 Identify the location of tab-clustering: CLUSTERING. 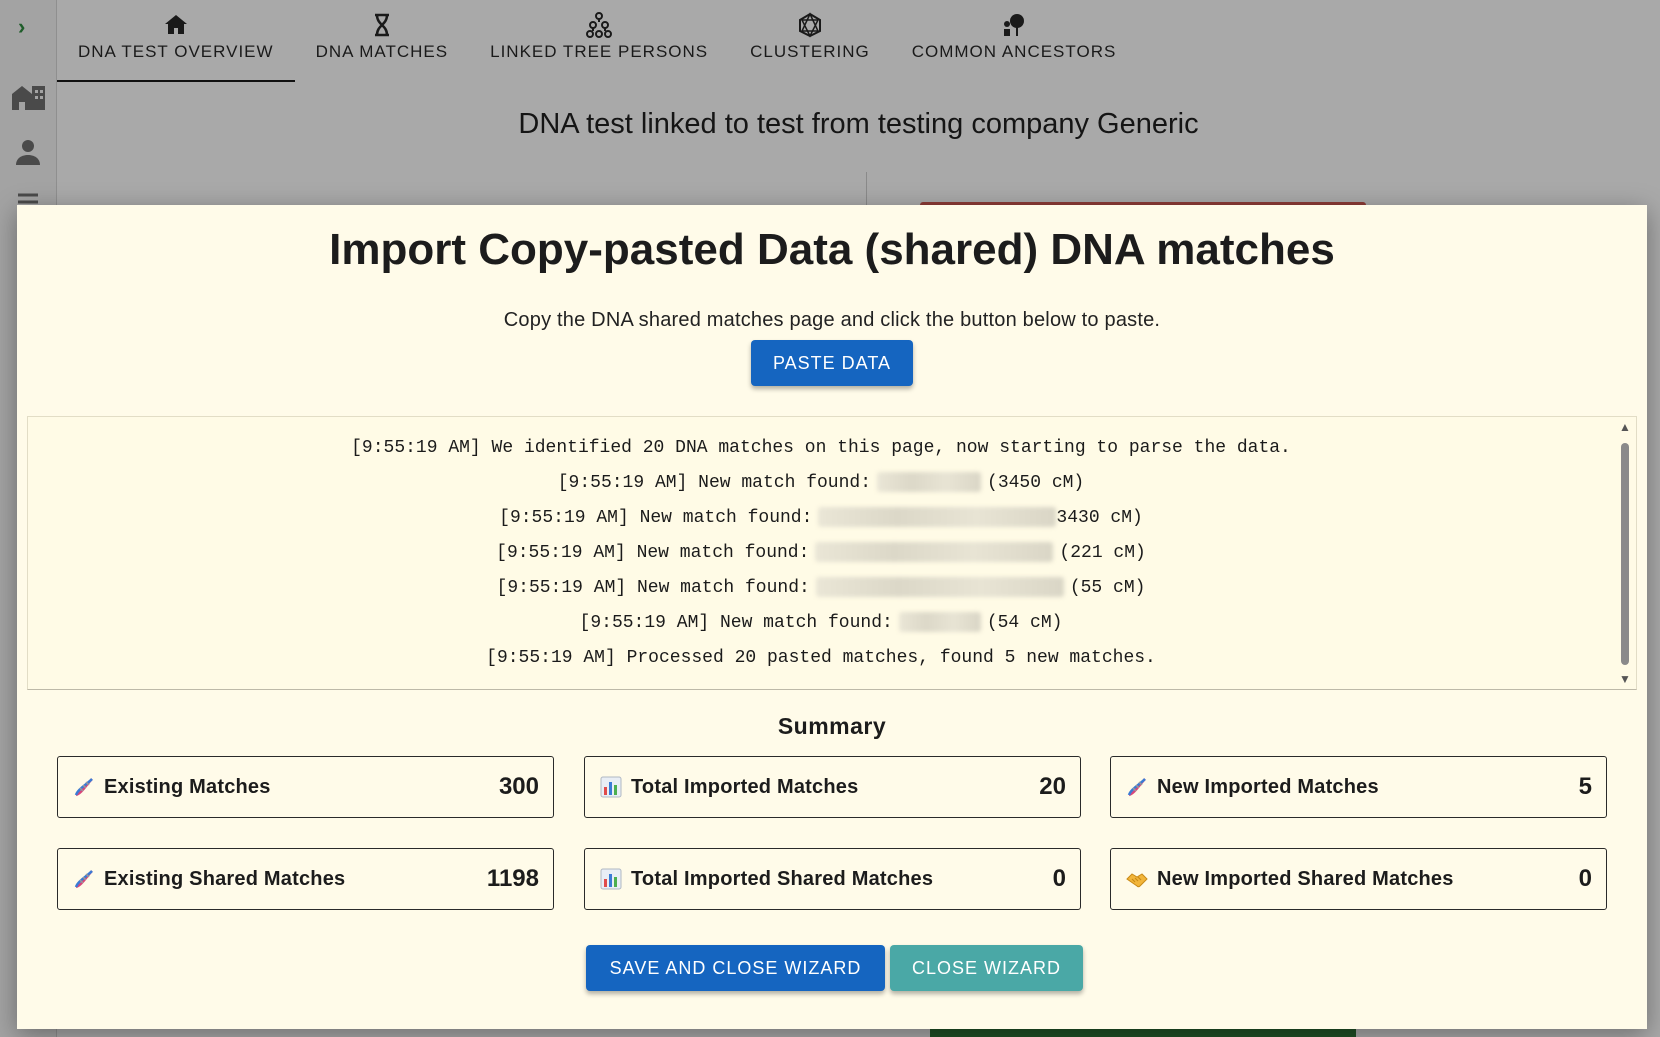
(810, 41).